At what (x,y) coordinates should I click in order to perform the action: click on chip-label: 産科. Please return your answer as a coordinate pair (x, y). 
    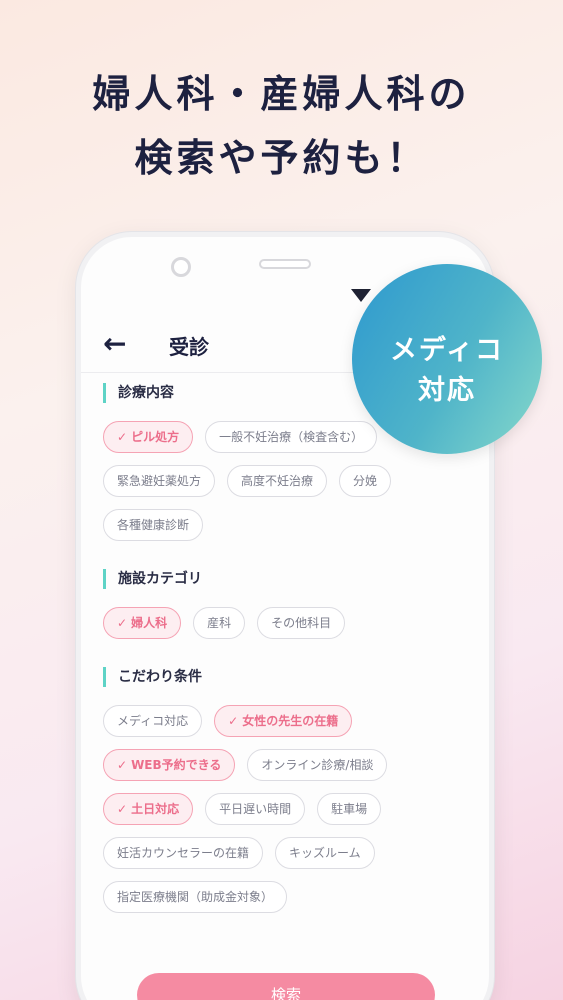
    Looking at the image, I should click on (219, 623).